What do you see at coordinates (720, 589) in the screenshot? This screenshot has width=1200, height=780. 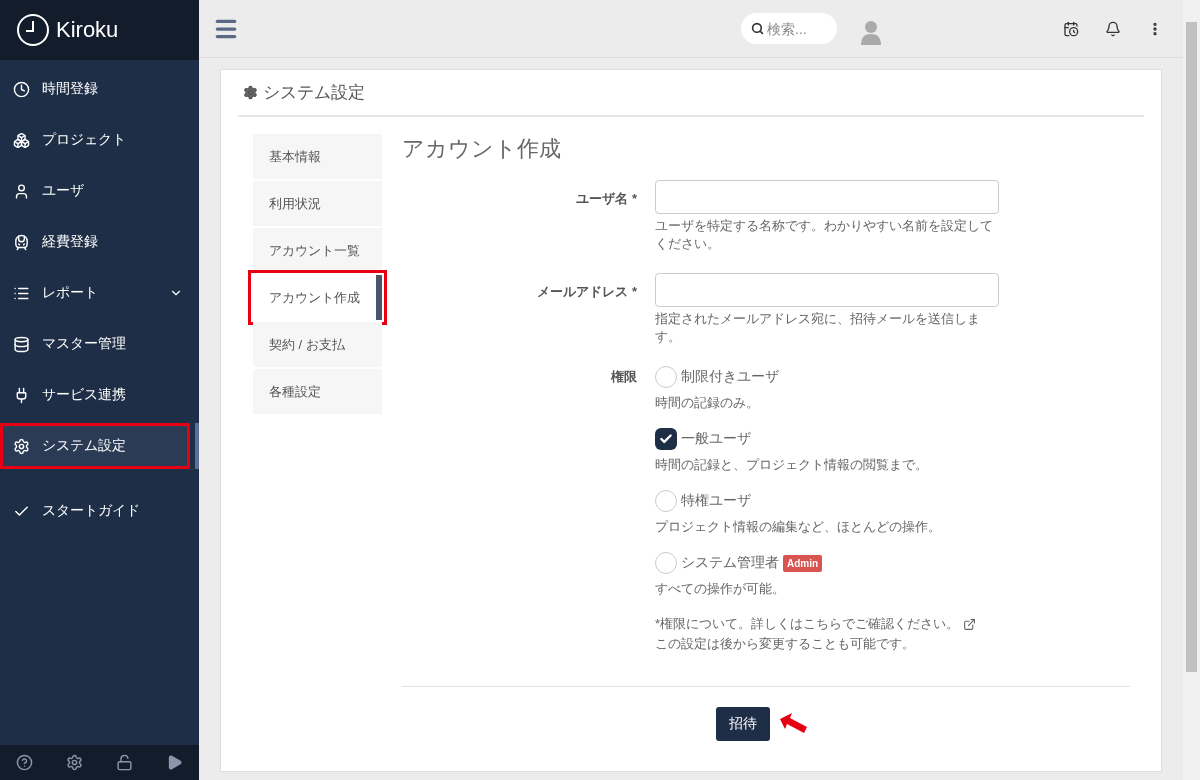 I see `option-description: すべての操作が可能。` at bounding box center [720, 589].